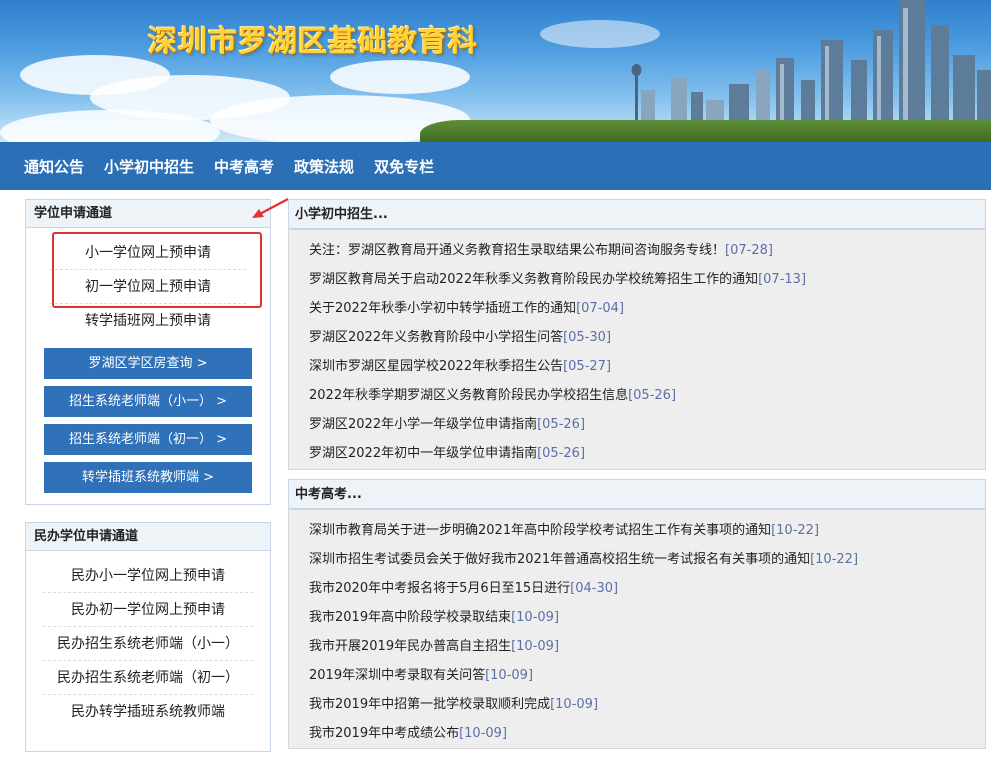 The width and height of the screenshot is (991, 759). Describe the element at coordinates (410, 617) in the screenshot. I see `news-title: 我市2019年高中阶段学校录取结束` at that location.